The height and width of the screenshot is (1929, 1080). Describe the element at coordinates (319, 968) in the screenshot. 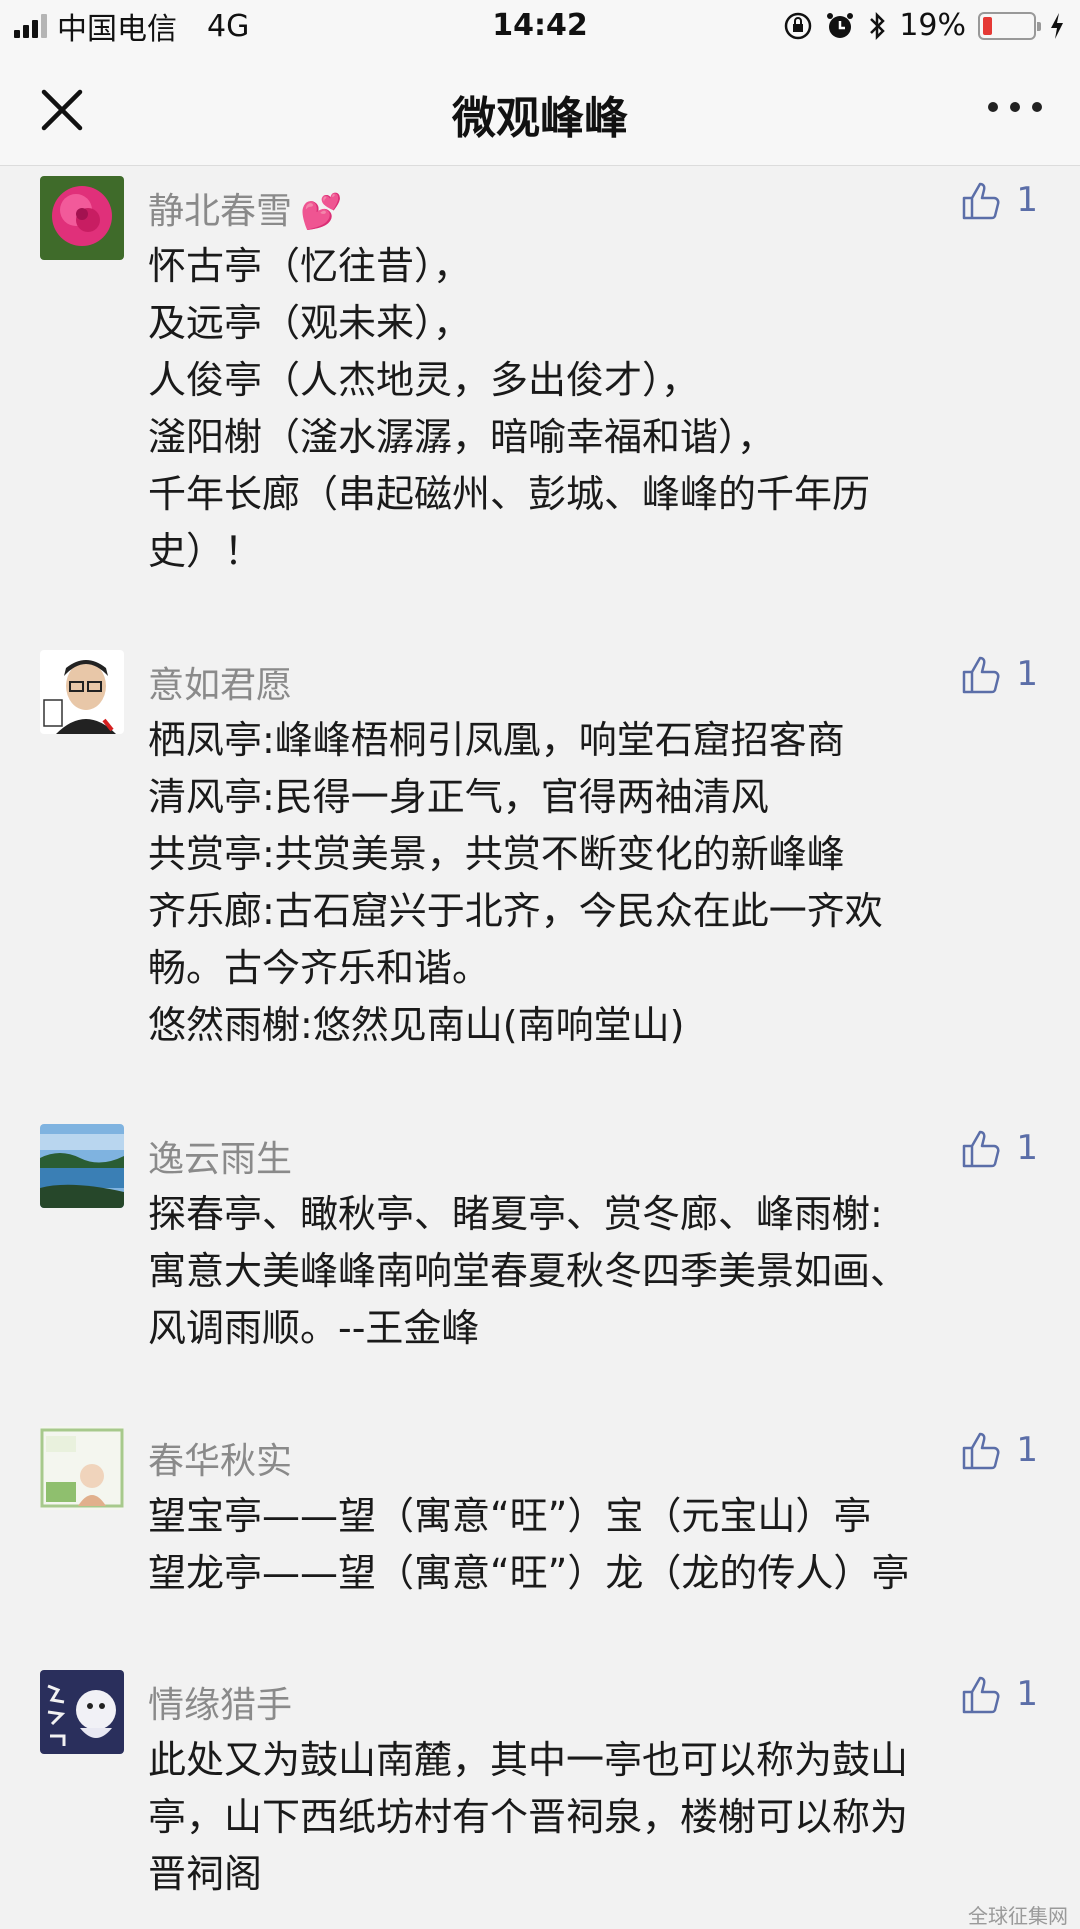

I see `comment-line: 畅。古今齐乐和谐。` at that location.